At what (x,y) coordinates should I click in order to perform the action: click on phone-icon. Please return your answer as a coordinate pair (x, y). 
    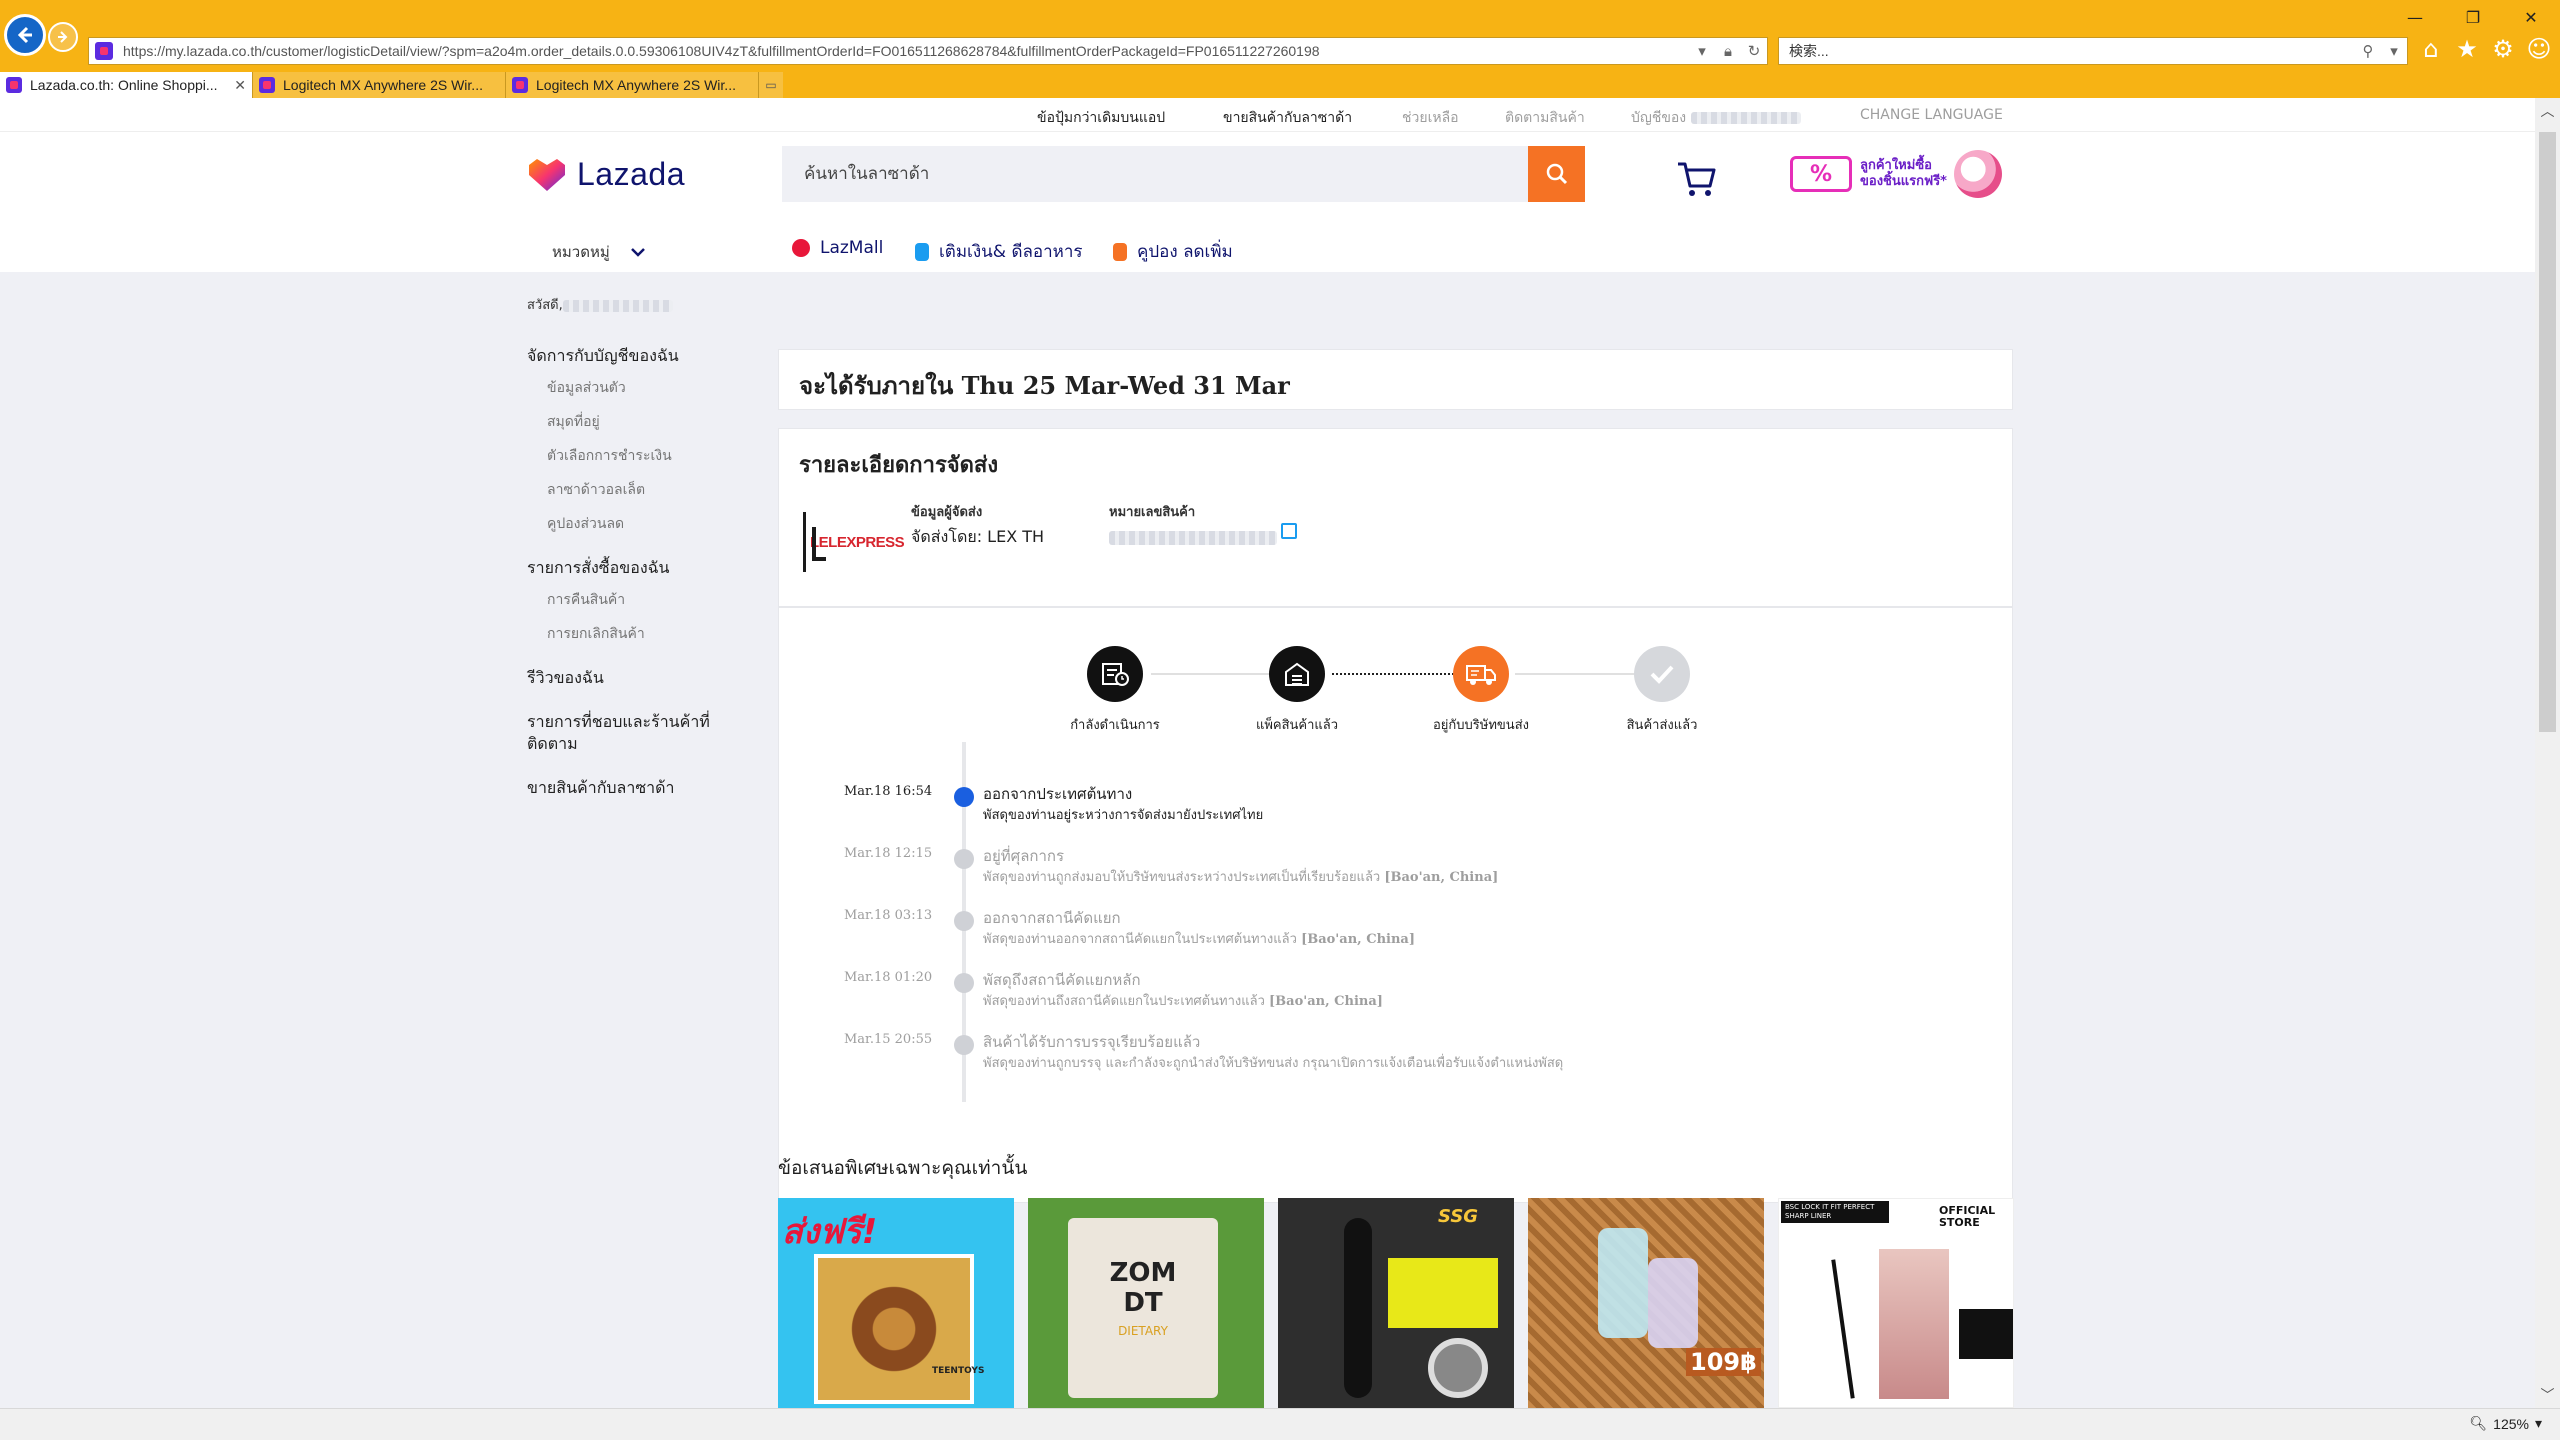
    Looking at the image, I should click on (922, 251).